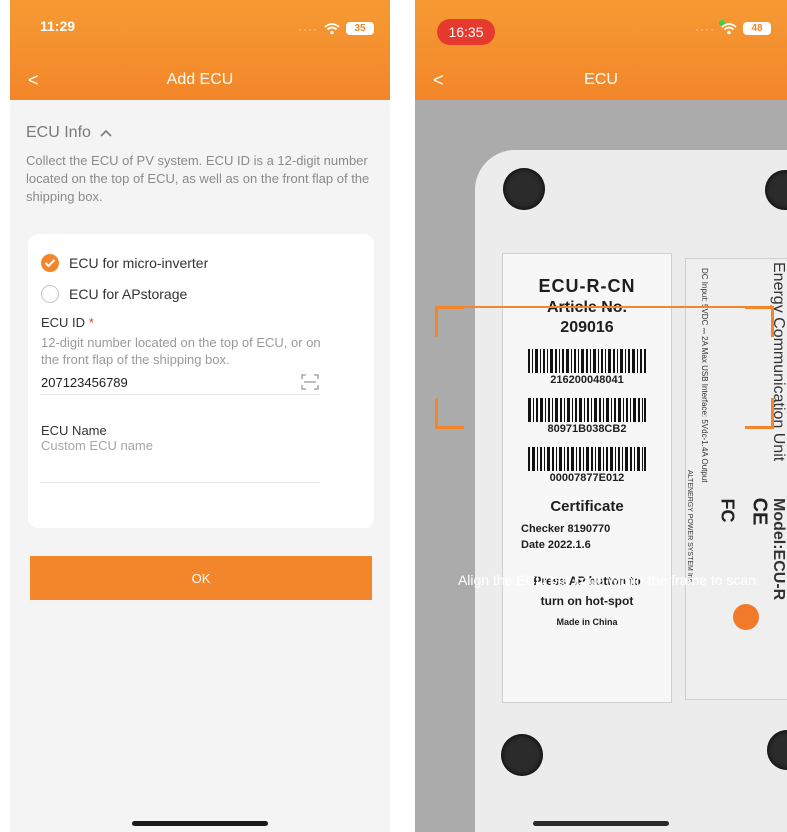 The height and width of the screenshot is (832, 787). Describe the element at coordinates (587, 327) in the screenshot. I see `sticker-article-no: 209016` at that location.